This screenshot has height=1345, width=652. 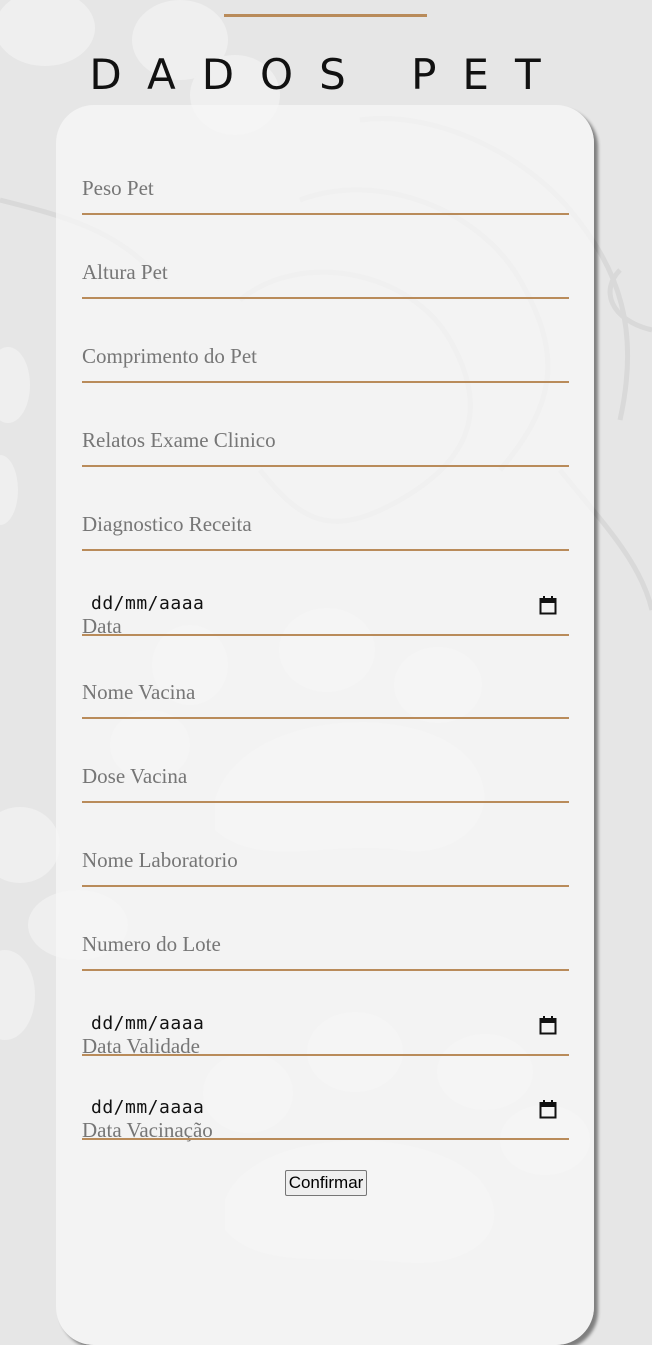 What do you see at coordinates (148, 1107) in the screenshot?
I see `vaccination-date-value: dd/mm/aaaa` at bounding box center [148, 1107].